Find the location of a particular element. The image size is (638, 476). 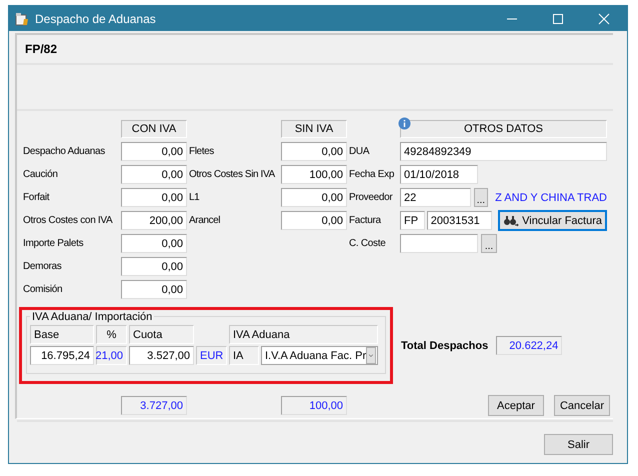

lookup-field: 22 is located at coordinates (435, 197).